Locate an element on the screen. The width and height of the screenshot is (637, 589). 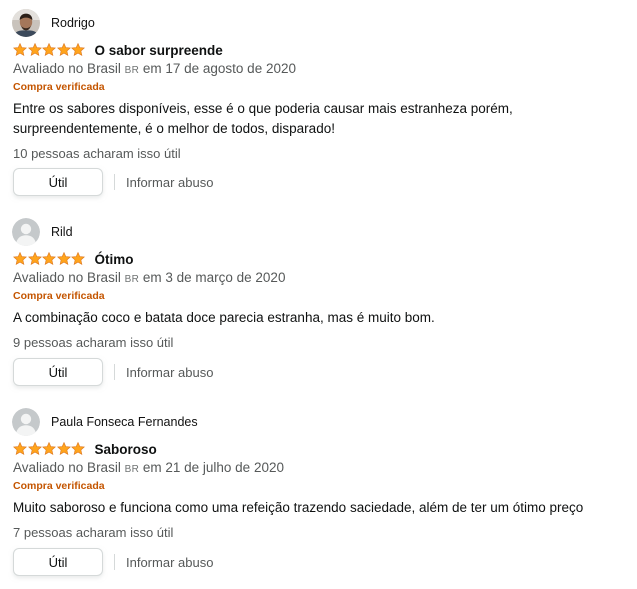
helpful-count: 10 pessoas acharam isso útil is located at coordinates (97, 153).